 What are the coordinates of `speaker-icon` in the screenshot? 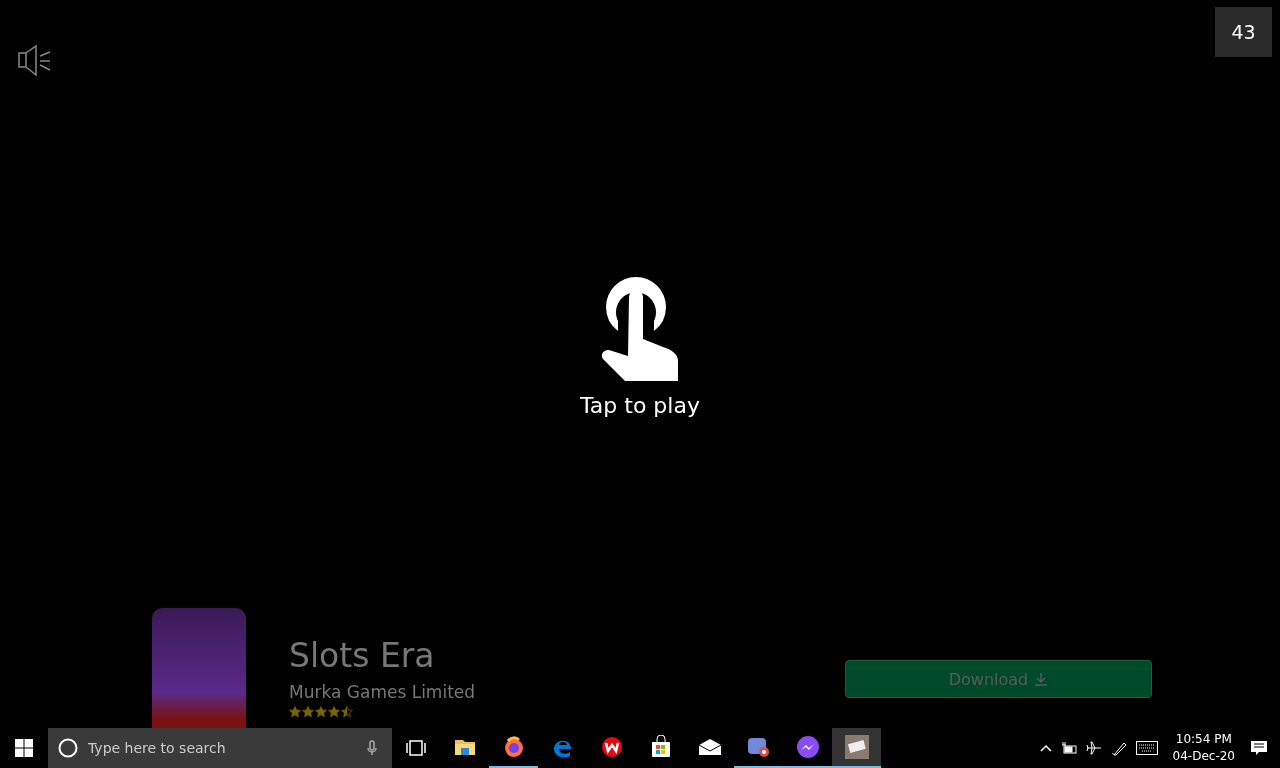 It's located at (35, 60).